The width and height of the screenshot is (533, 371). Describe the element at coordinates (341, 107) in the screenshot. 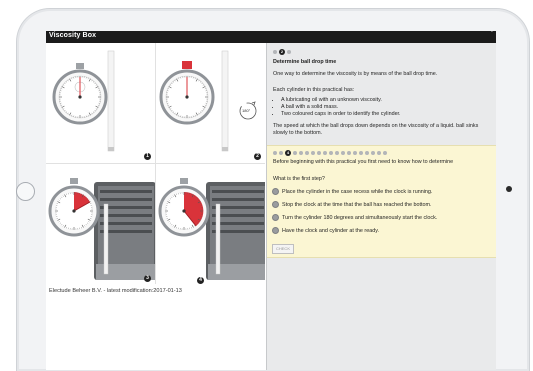

I see `list-item: A ball with a solid mass.` at that location.